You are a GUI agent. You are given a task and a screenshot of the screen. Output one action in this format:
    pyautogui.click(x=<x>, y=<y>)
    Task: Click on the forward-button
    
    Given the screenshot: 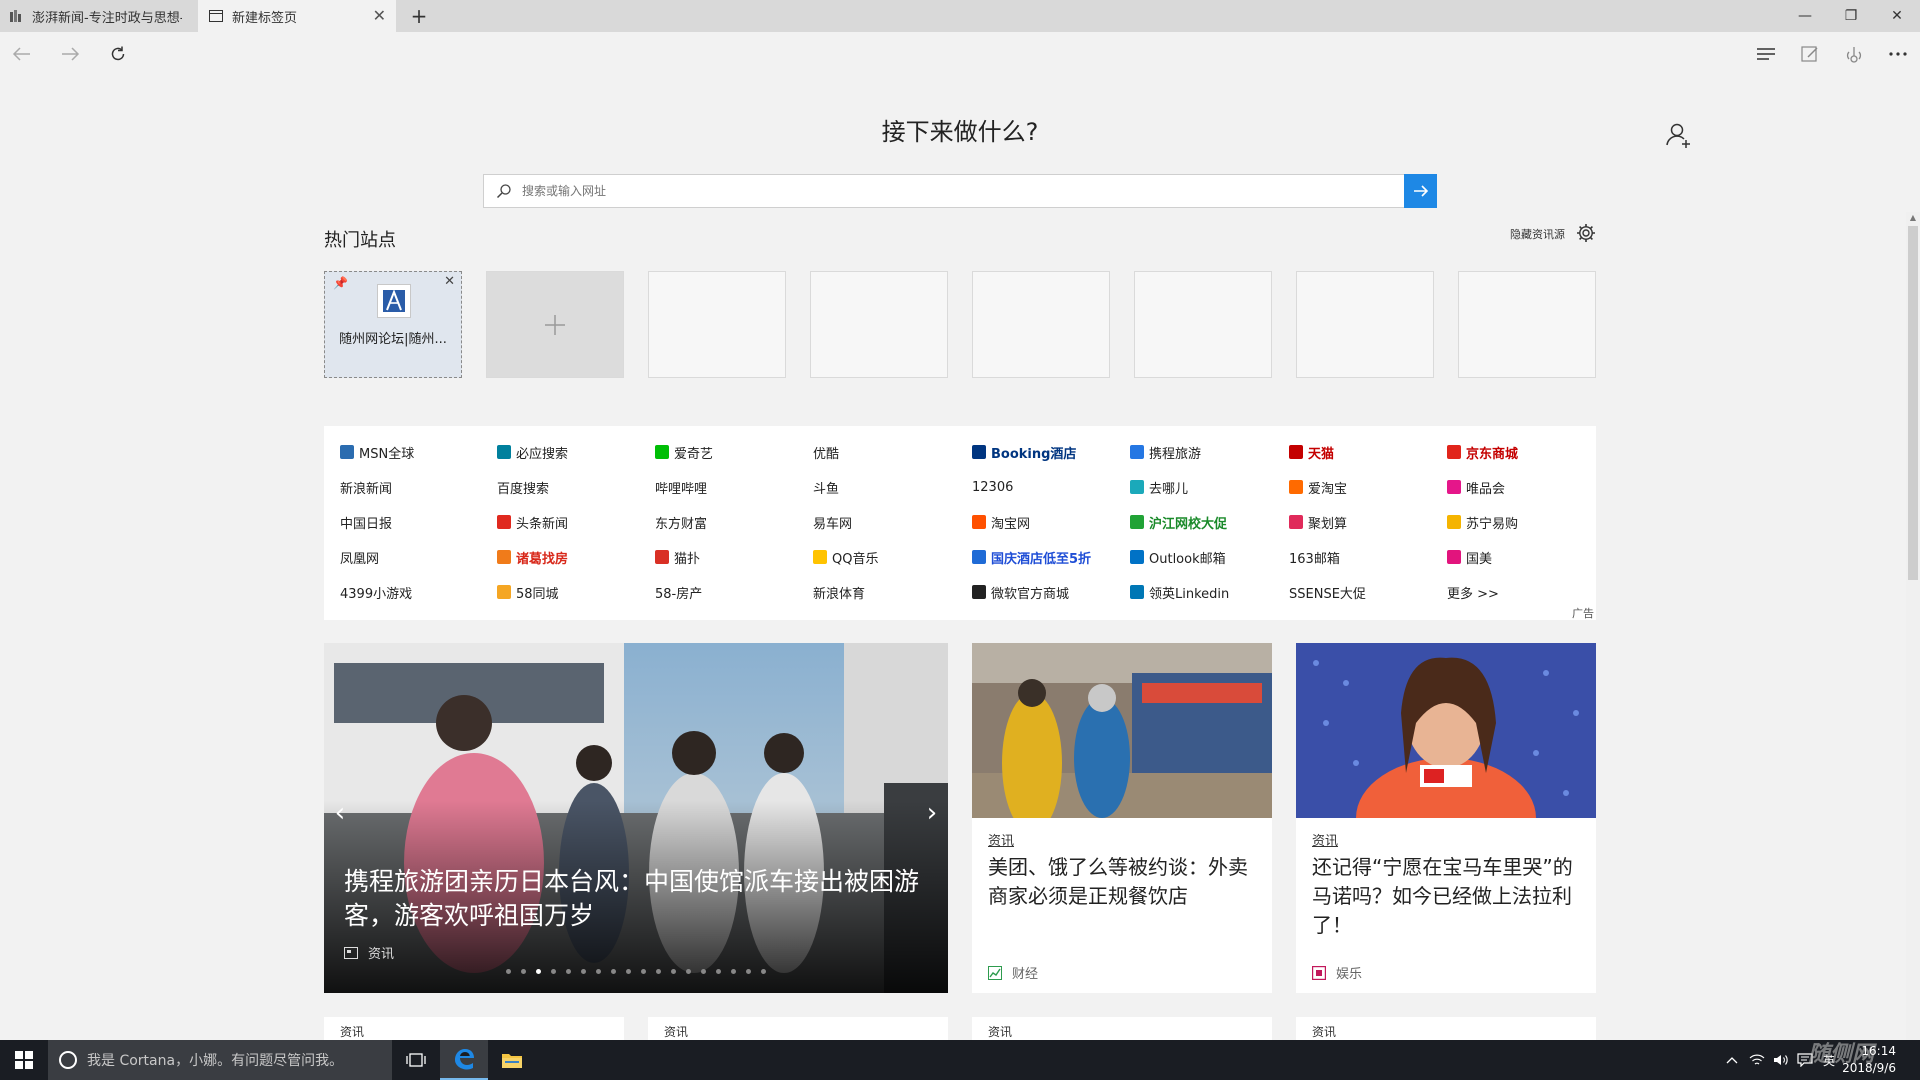 What is the action you would take?
    pyautogui.click(x=70, y=54)
    